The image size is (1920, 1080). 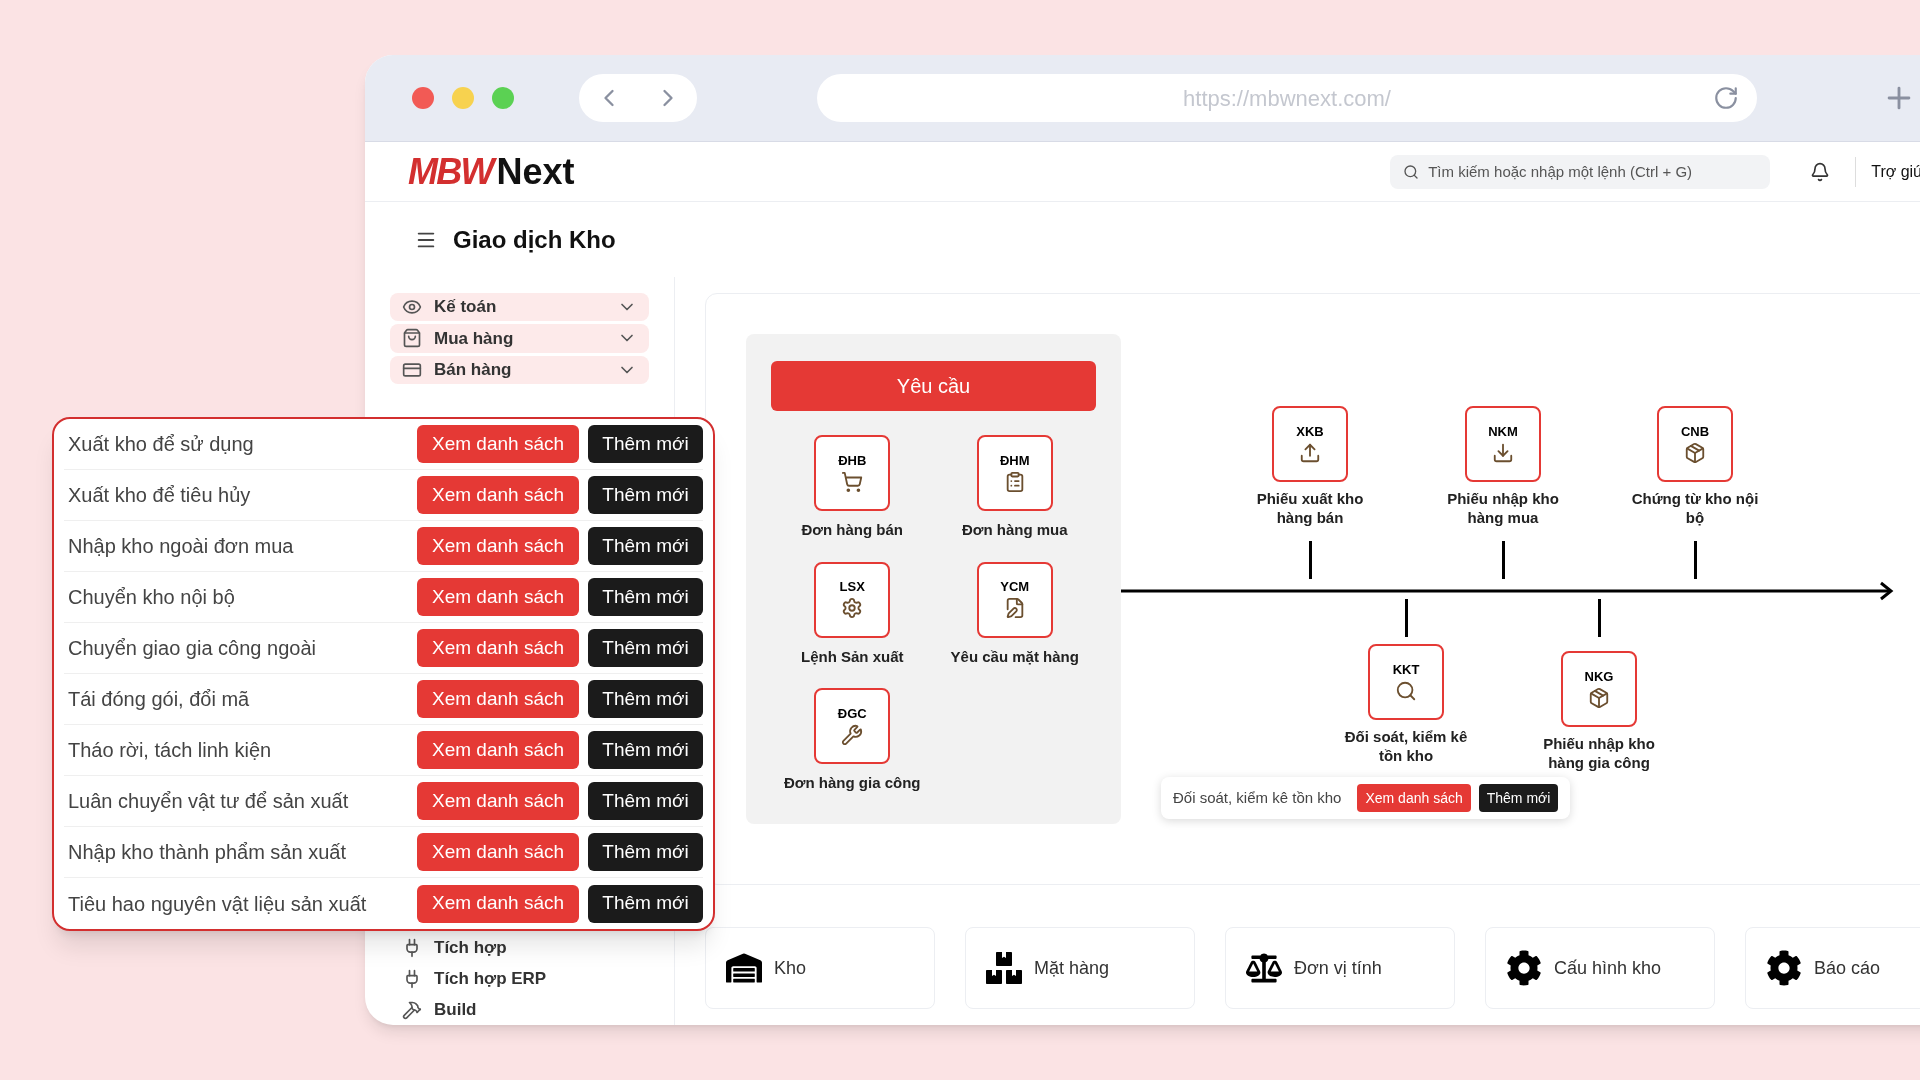 What do you see at coordinates (519, 338) in the screenshot?
I see `sidebar-group: Mua hàng` at bounding box center [519, 338].